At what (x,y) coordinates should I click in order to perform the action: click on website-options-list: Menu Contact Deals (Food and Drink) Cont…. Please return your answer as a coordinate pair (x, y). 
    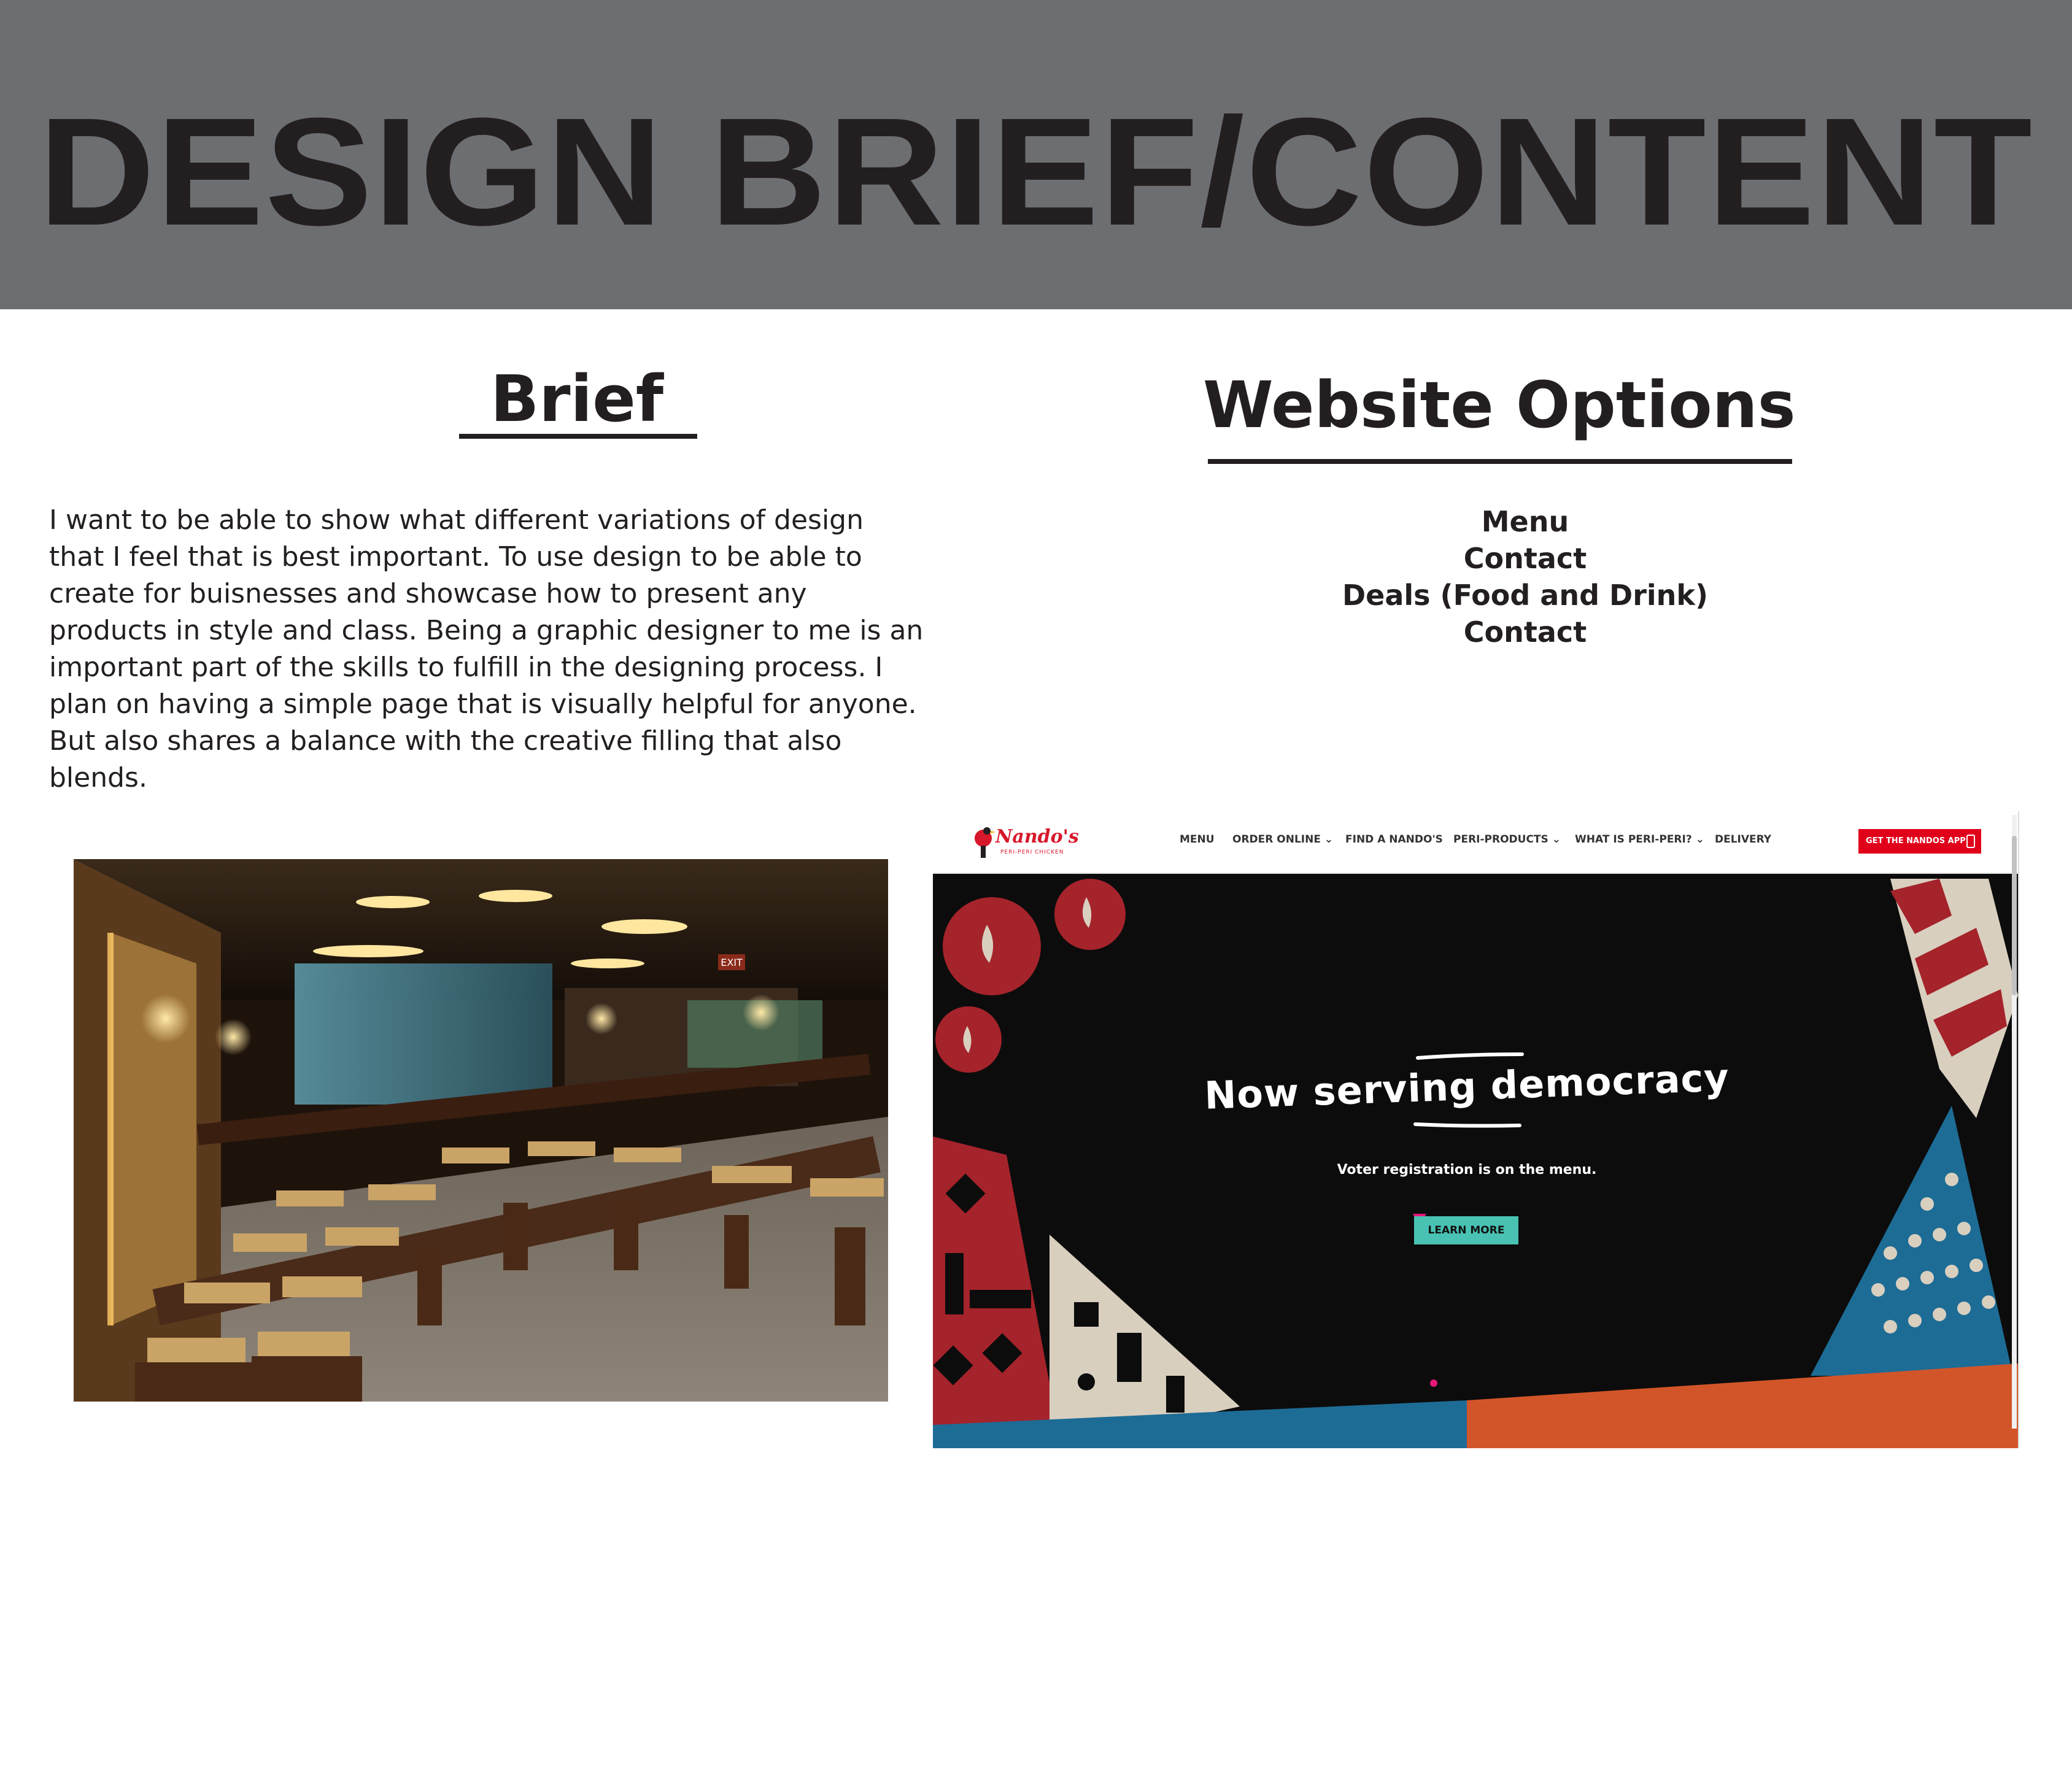
    Looking at the image, I should click on (1525, 577).